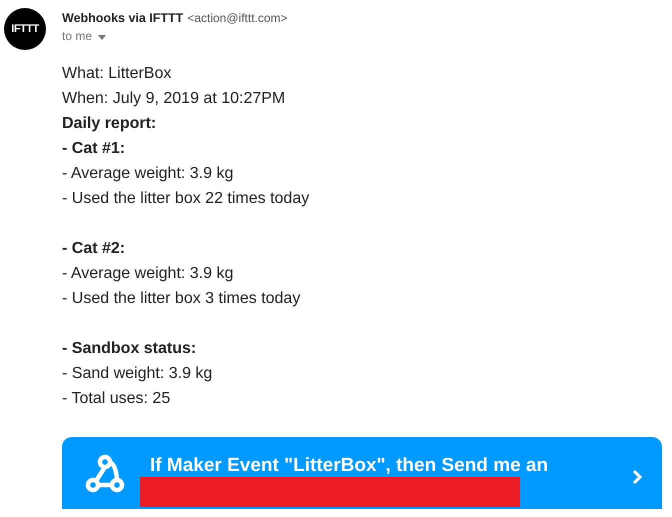  What do you see at coordinates (138, 374) in the screenshot?
I see `email-line: - Sand weight: 3.9 kg` at bounding box center [138, 374].